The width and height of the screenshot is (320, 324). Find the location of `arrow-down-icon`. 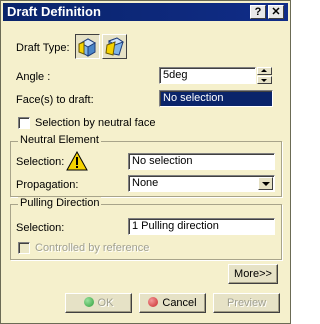

arrow-down-icon is located at coordinates (264, 80).